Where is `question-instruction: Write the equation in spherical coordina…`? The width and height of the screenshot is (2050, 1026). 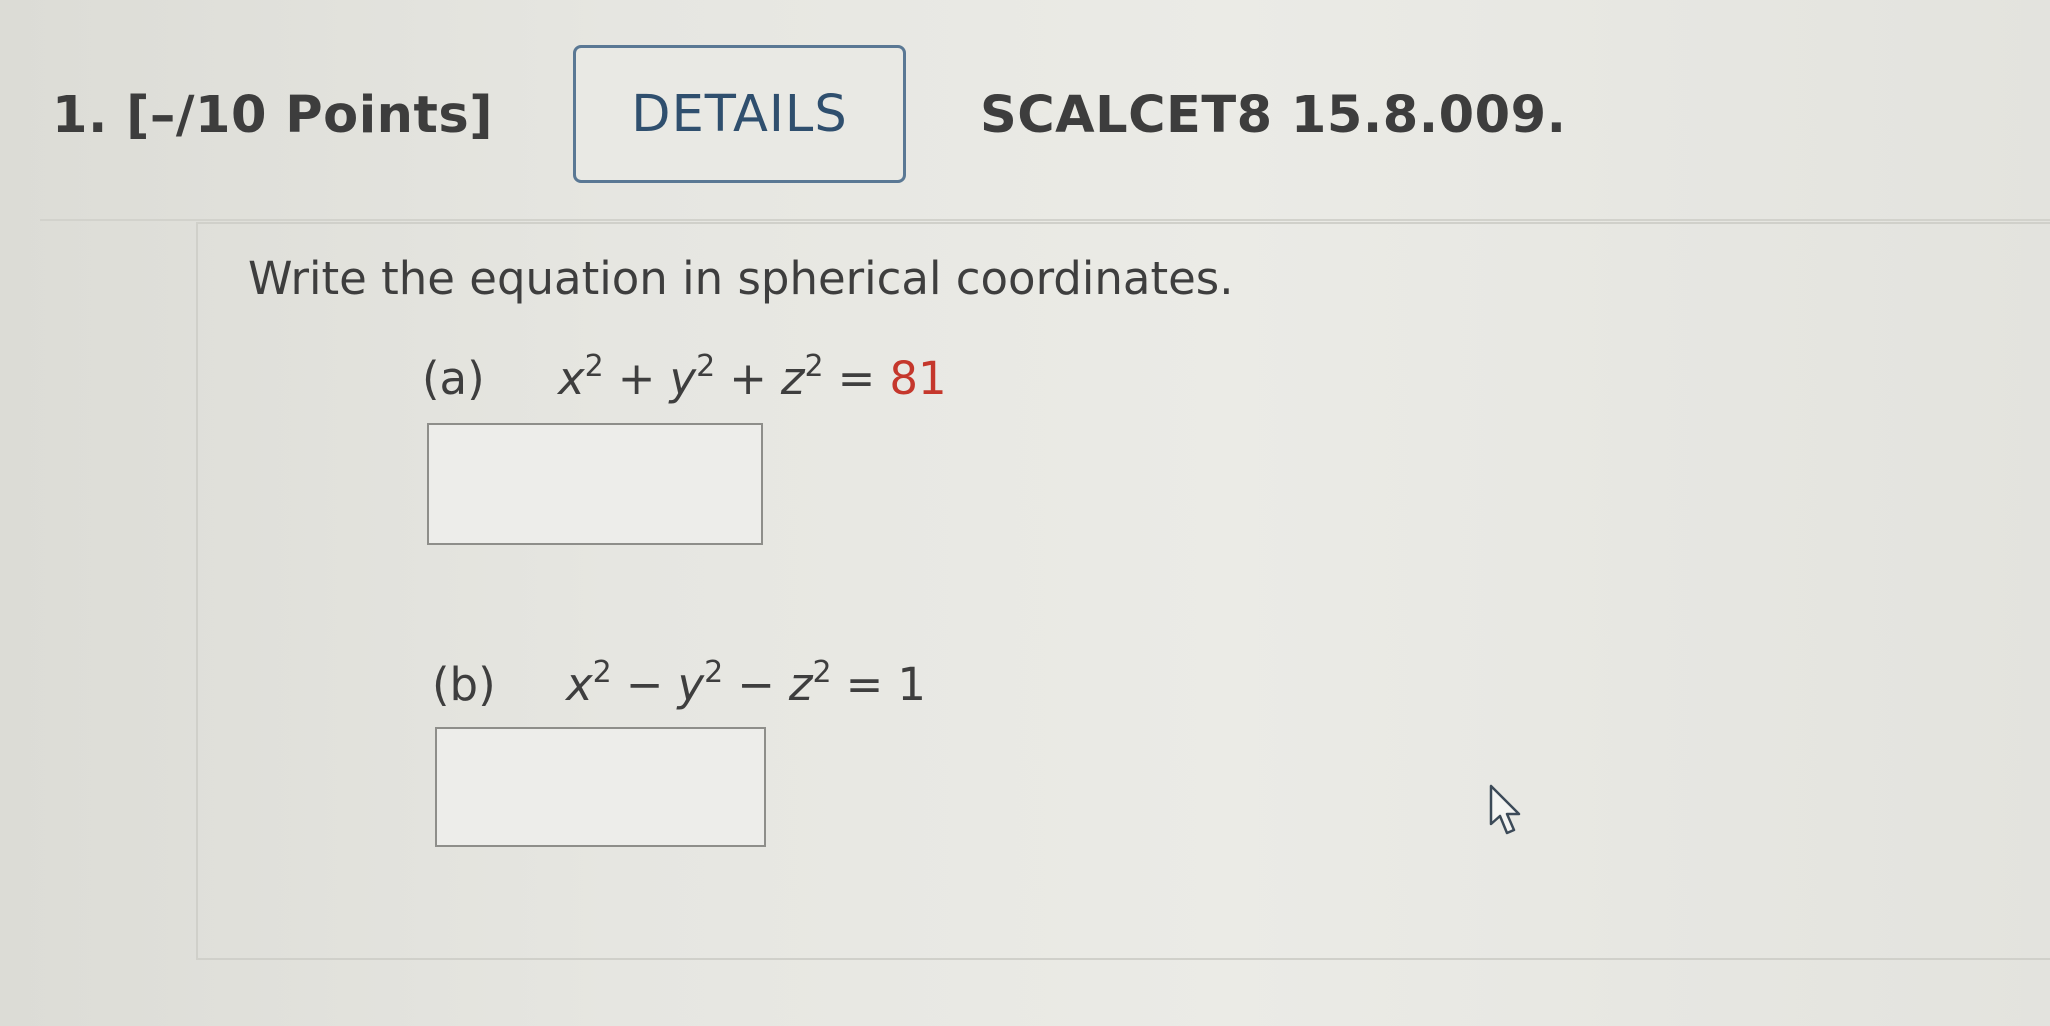 question-instruction: Write the equation in spherical coordina… is located at coordinates (741, 278).